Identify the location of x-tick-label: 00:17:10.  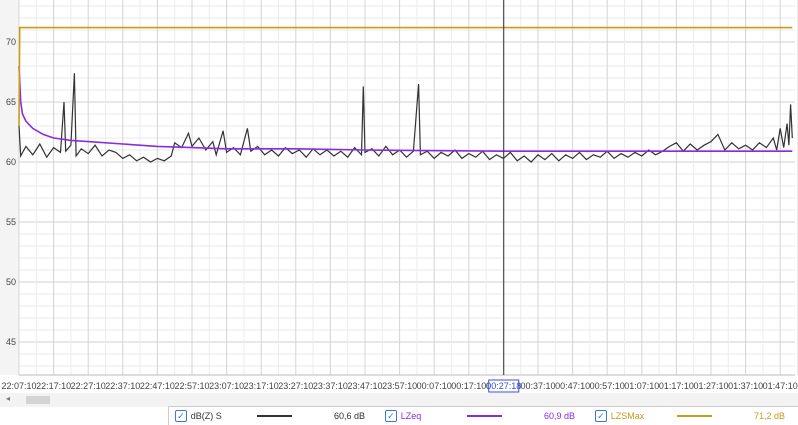
(468, 386).